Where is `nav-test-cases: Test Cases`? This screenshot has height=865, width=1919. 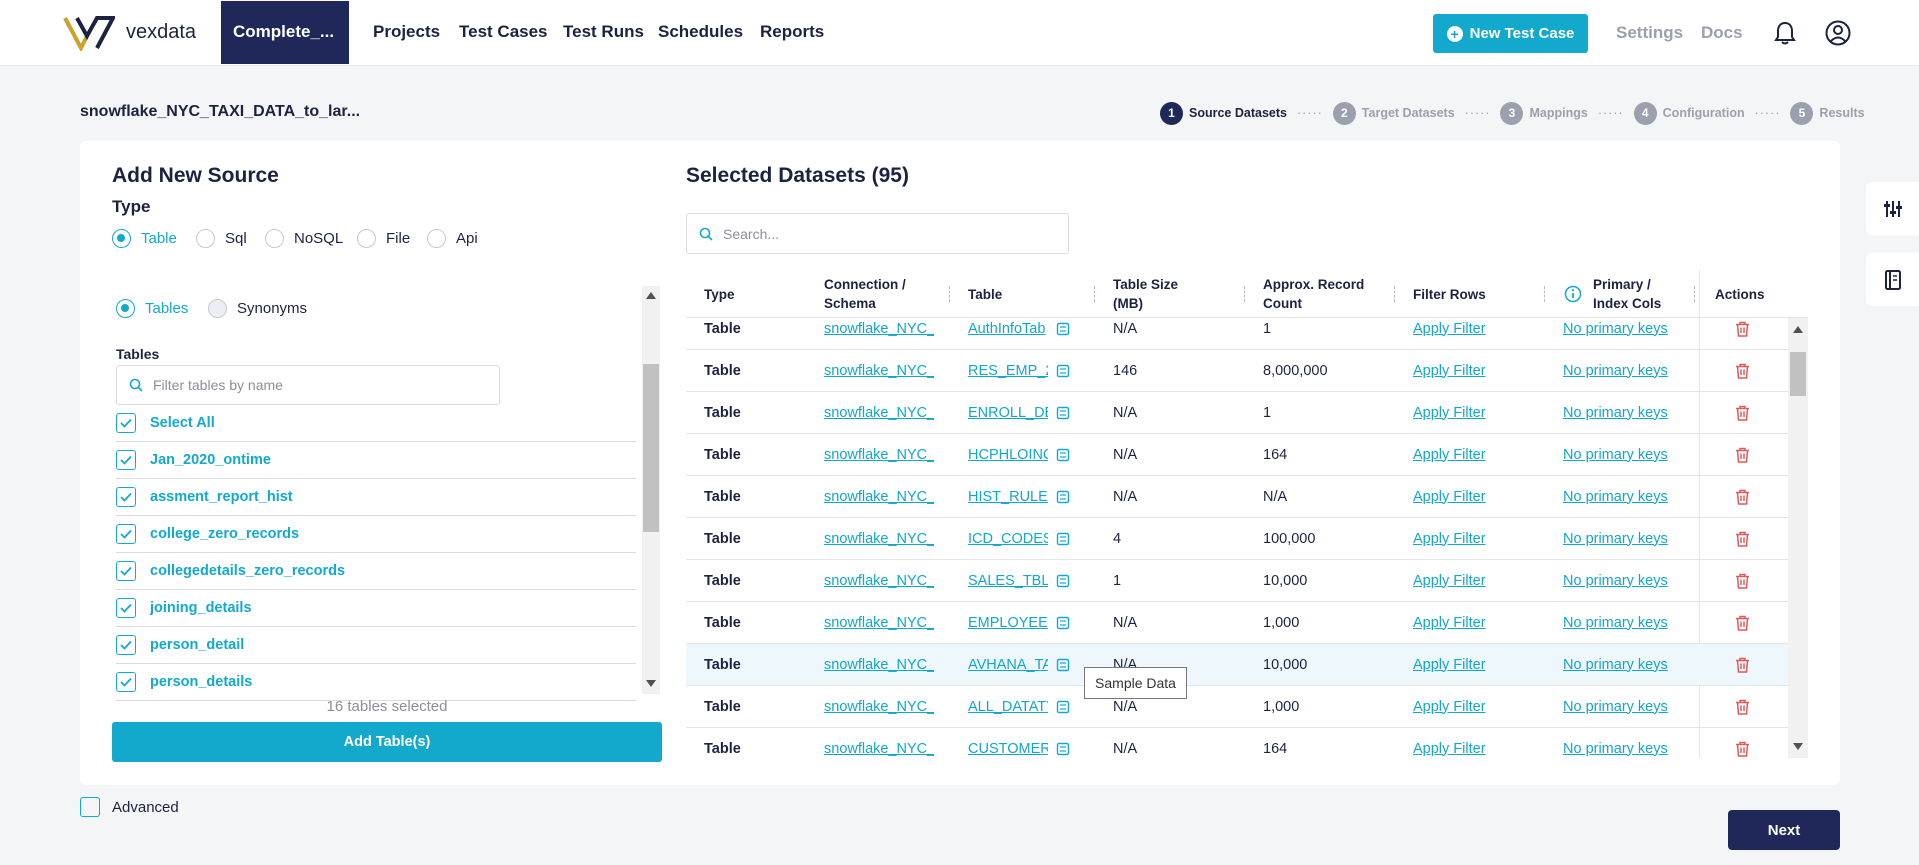
nav-test-cases: Test Cases is located at coordinates (503, 32).